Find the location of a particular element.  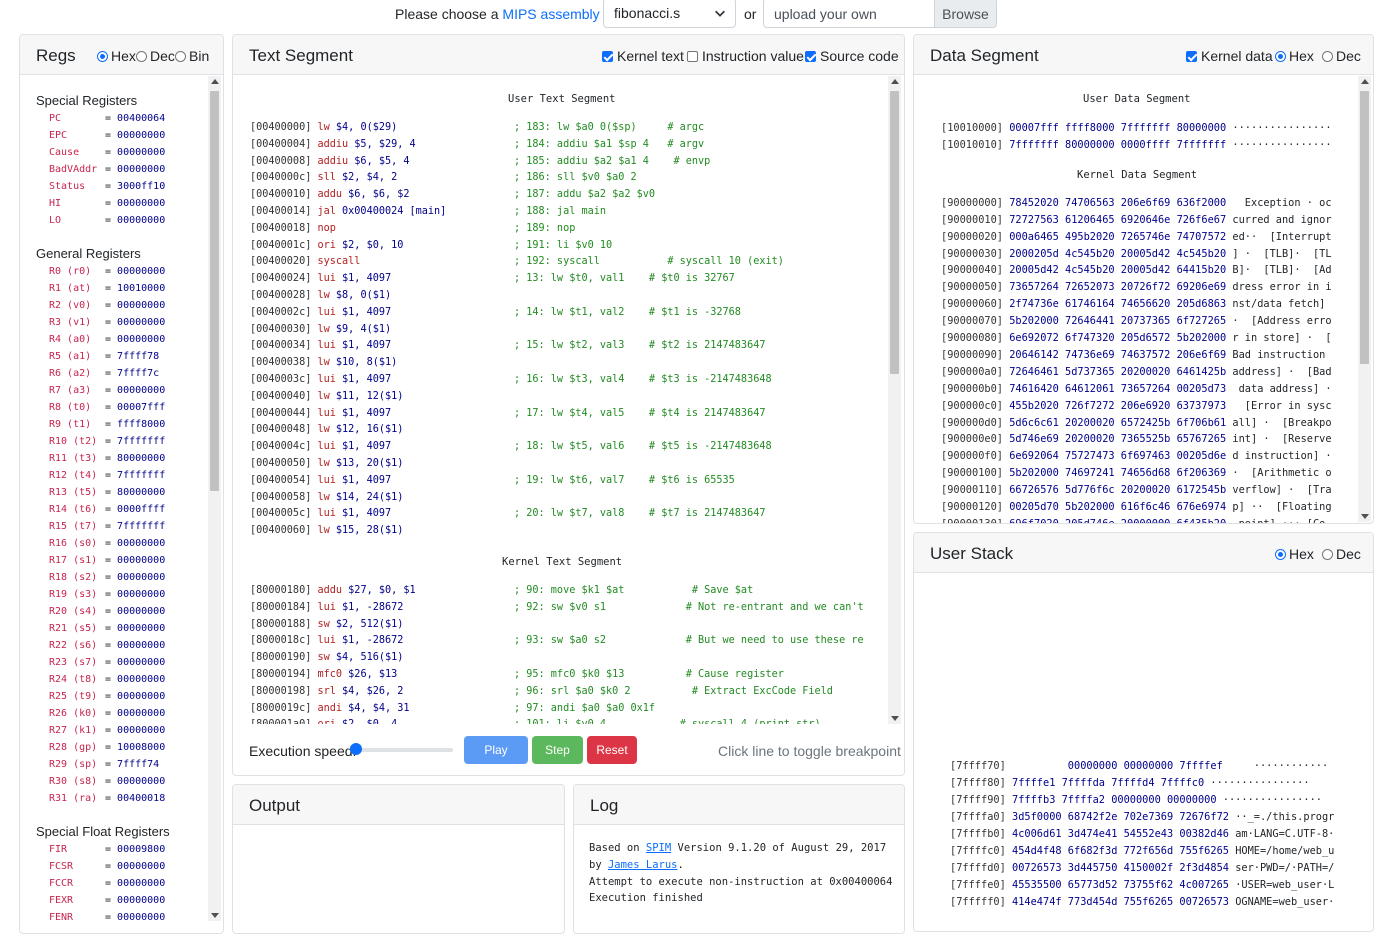

regs-bin-radio: Bin is located at coordinates (192, 56).